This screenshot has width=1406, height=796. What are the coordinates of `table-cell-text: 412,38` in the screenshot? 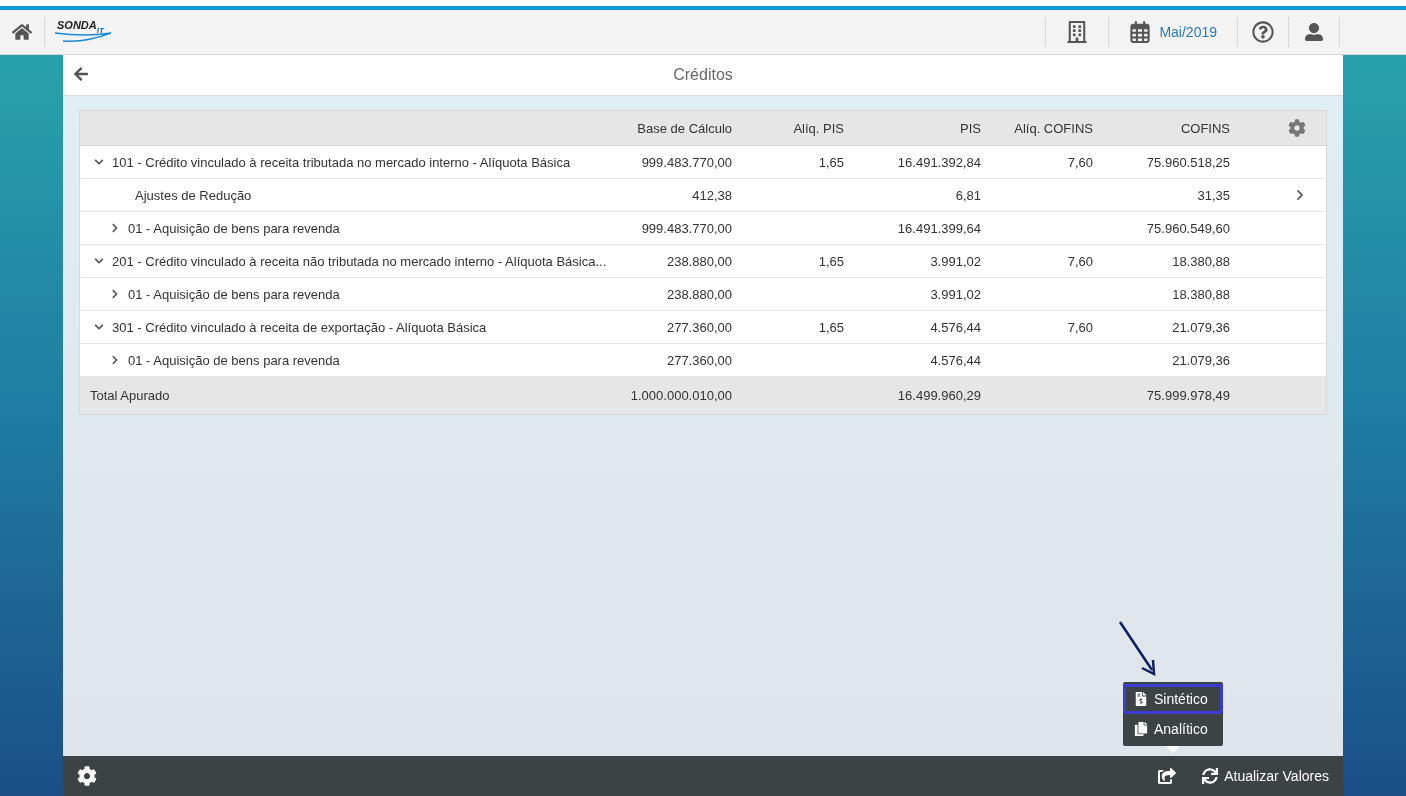 It's located at (711, 195).